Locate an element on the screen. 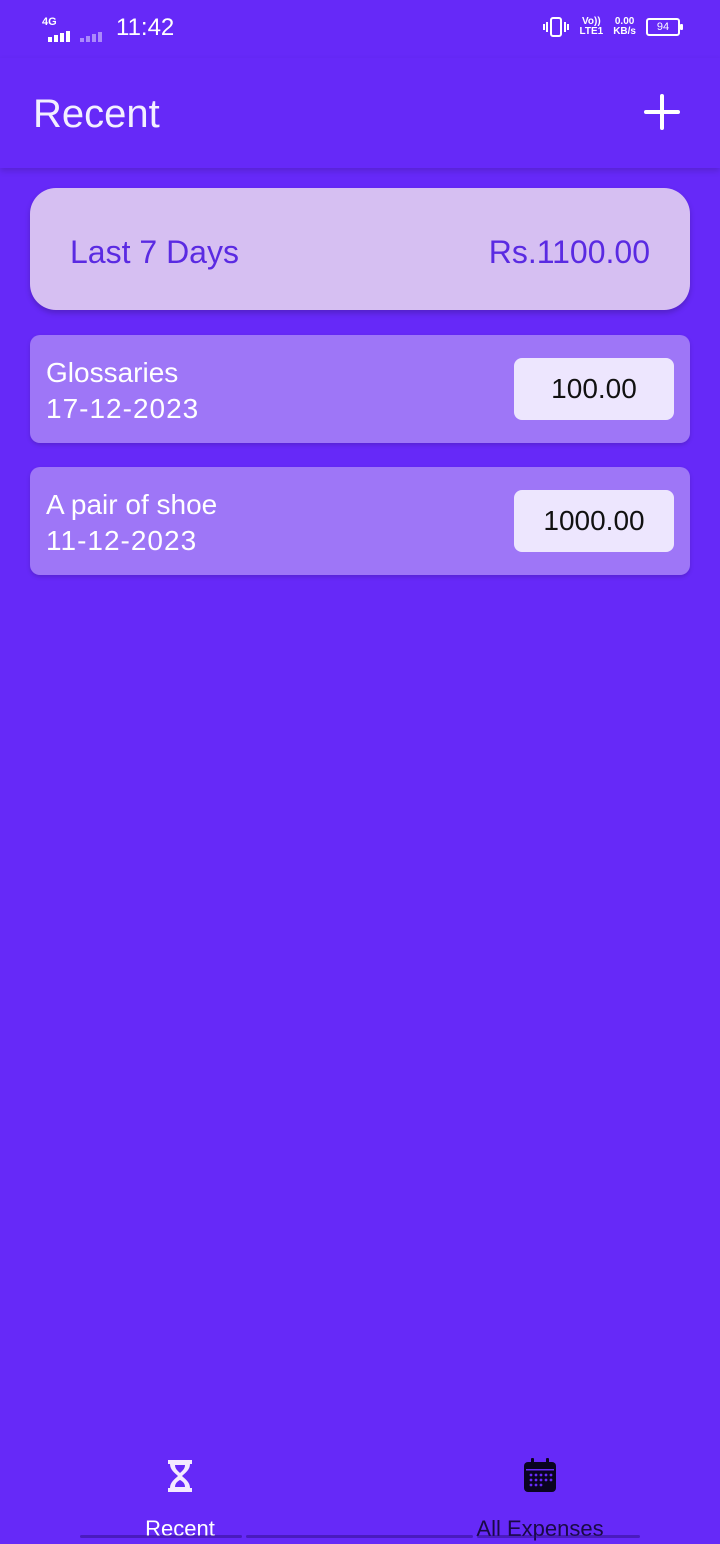 The width and height of the screenshot is (720, 1544). add-expense-button is located at coordinates (662, 112).